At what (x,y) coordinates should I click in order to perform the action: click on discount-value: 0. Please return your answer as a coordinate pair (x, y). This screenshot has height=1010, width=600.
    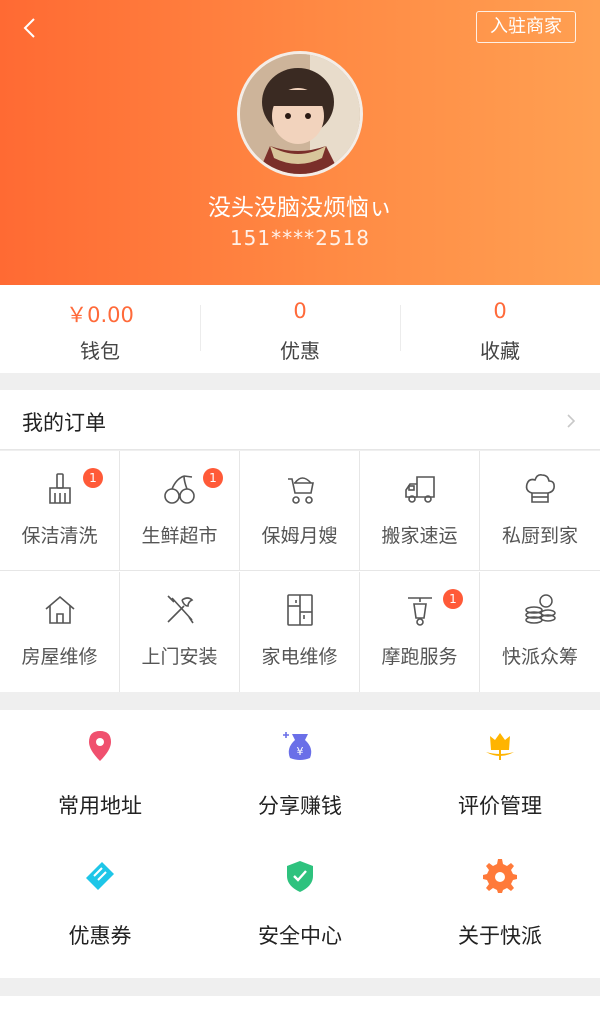
    Looking at the image, I should click on (300, 311).